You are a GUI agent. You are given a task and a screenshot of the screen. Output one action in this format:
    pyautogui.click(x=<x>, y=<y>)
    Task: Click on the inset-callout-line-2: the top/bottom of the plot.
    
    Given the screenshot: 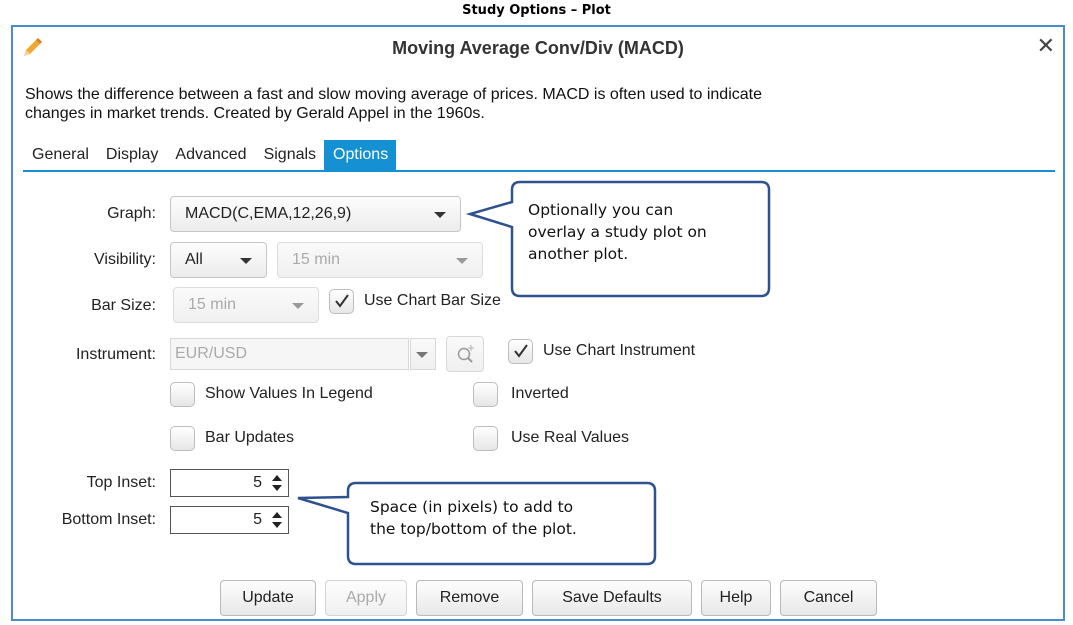 What is the action you would take?
    pyautogui.click(x=473, y=529)
    